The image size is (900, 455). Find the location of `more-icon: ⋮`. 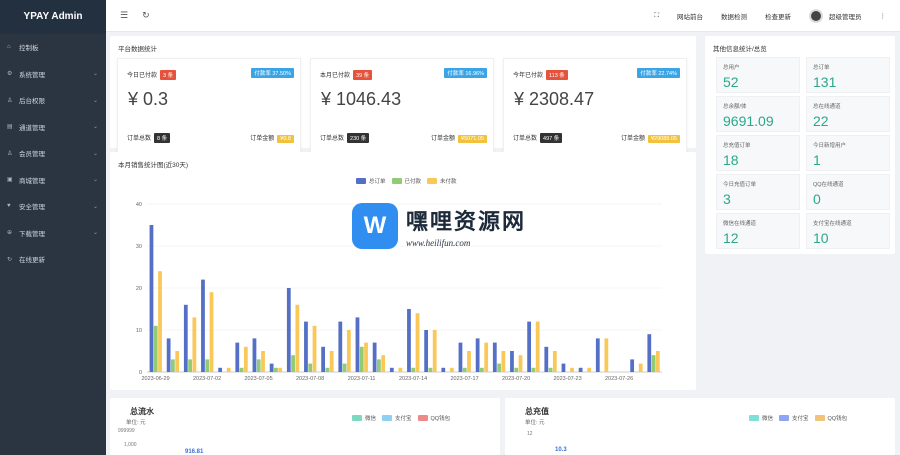

more-icon: ⋮ is located at coordinates (883, 16).